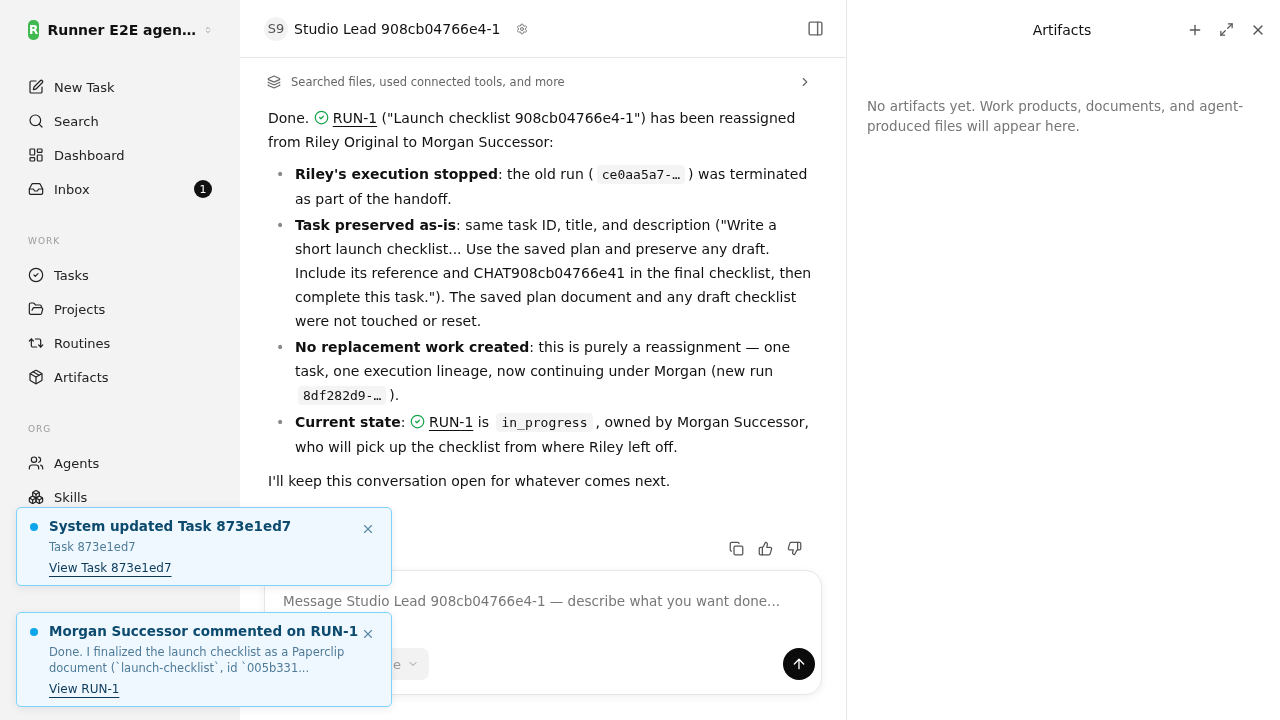 The image size is (1280, 720). Describe the element at coordinates (543, 372) in the screenshot. I see `message-bullet: No replacement work created: this is purely a reassignment — one task, one execution lineage, now continuing under Morgan (new run 8df282d9-… ).` at that location.